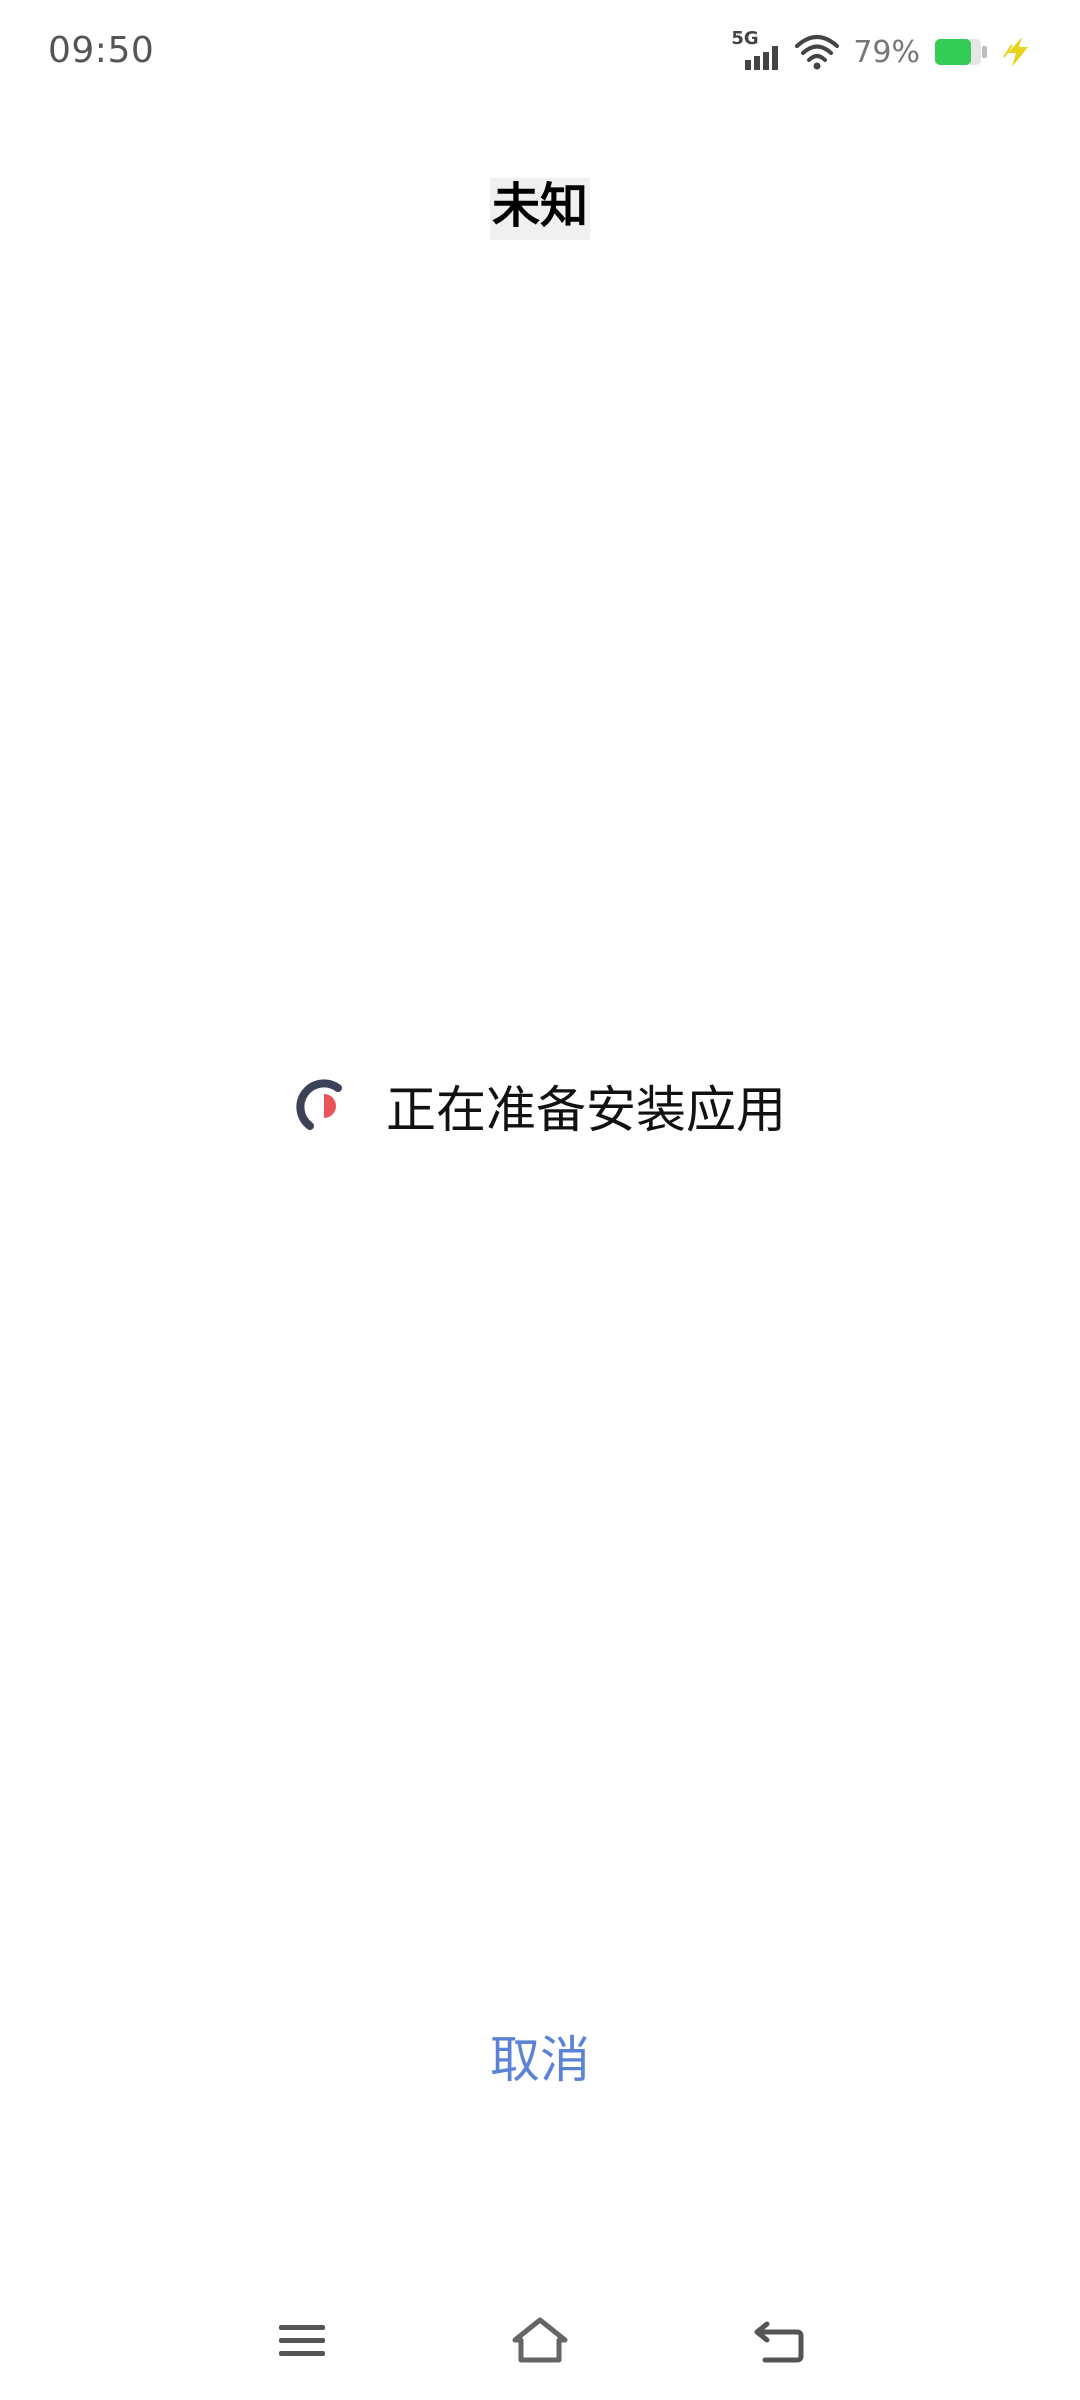  I want to click on status-time: 09:50, so click(101, 50).